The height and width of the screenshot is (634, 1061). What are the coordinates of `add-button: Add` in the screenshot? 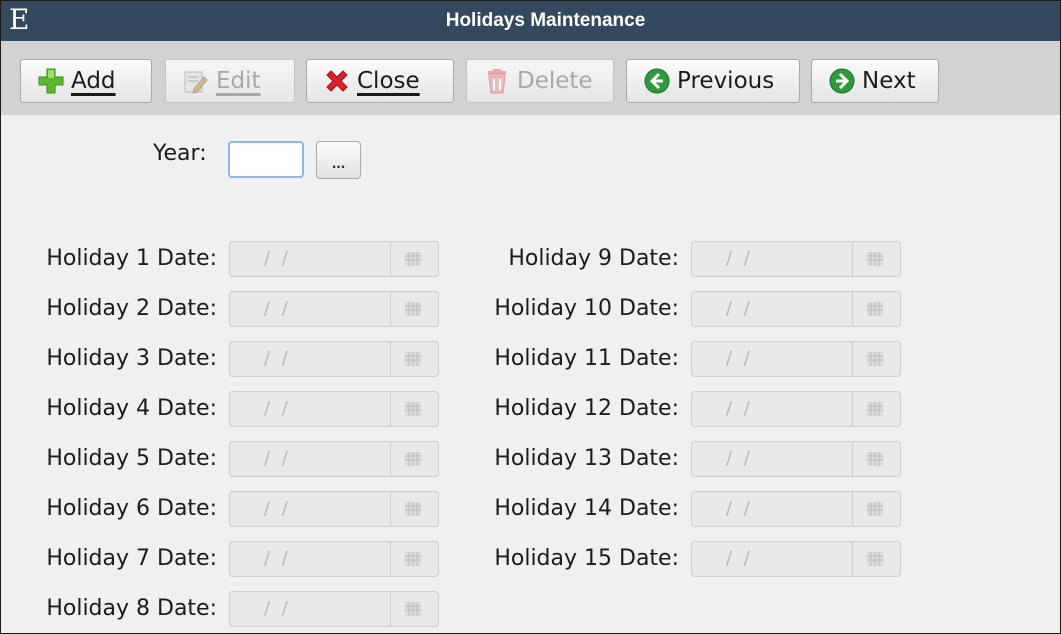 It's located at (86, 81).